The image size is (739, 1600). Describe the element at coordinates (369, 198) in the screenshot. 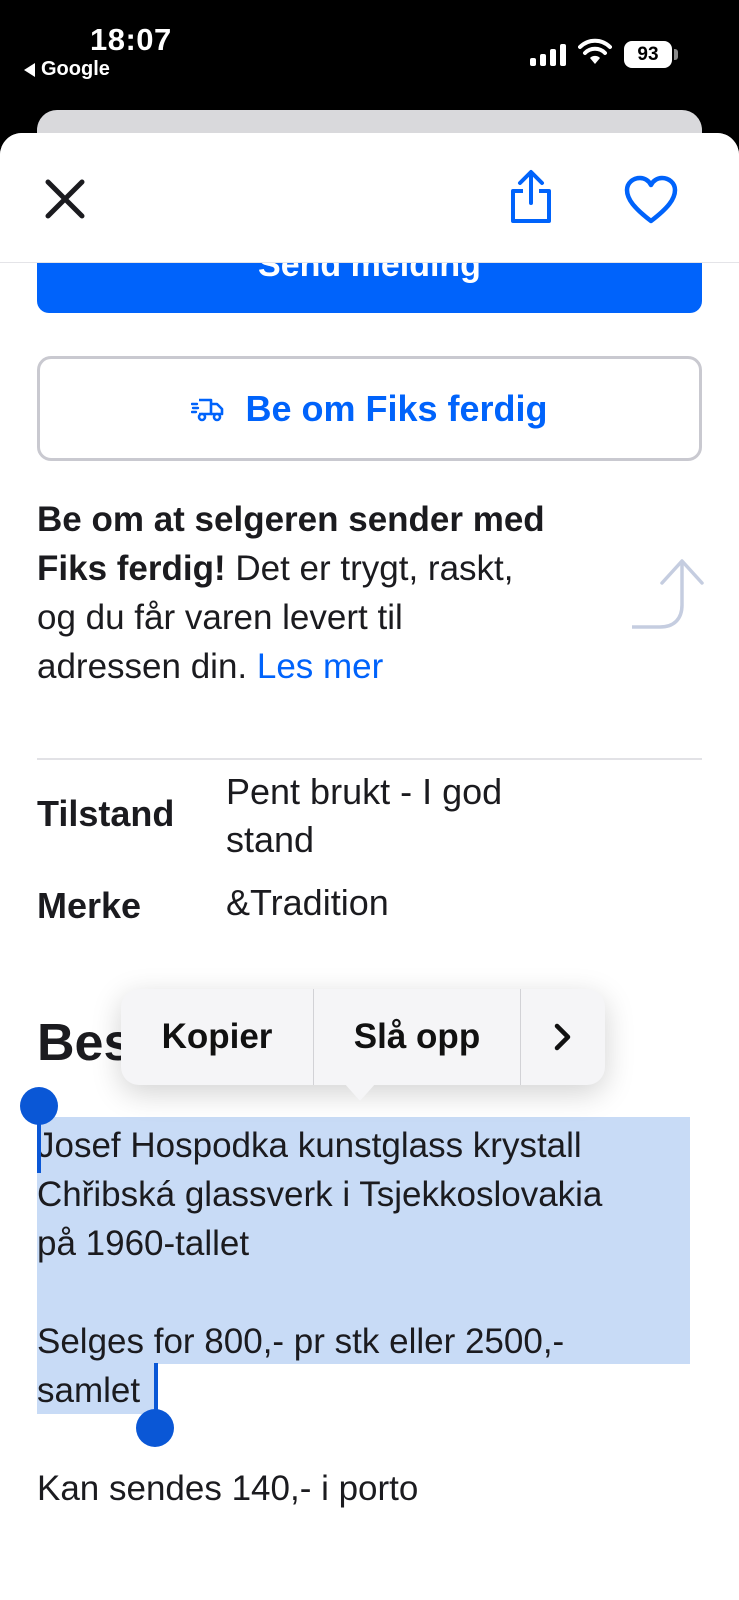

I see `sheet-toolbar` at that location.